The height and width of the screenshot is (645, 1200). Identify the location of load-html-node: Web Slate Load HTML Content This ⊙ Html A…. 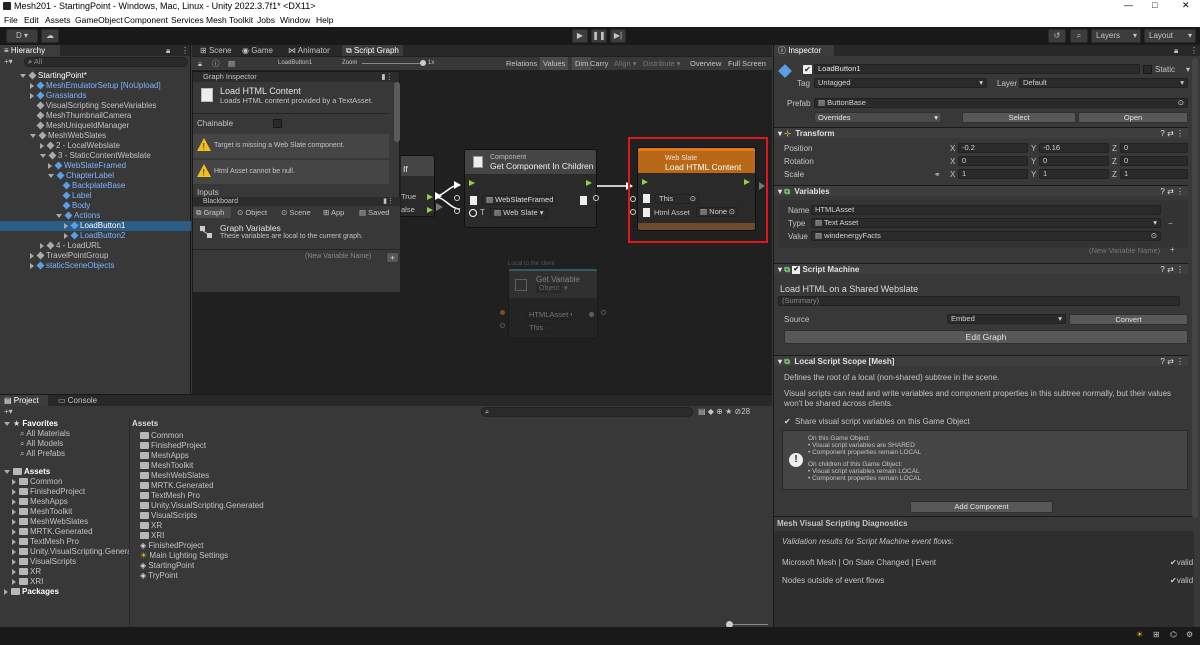
(696, 189).